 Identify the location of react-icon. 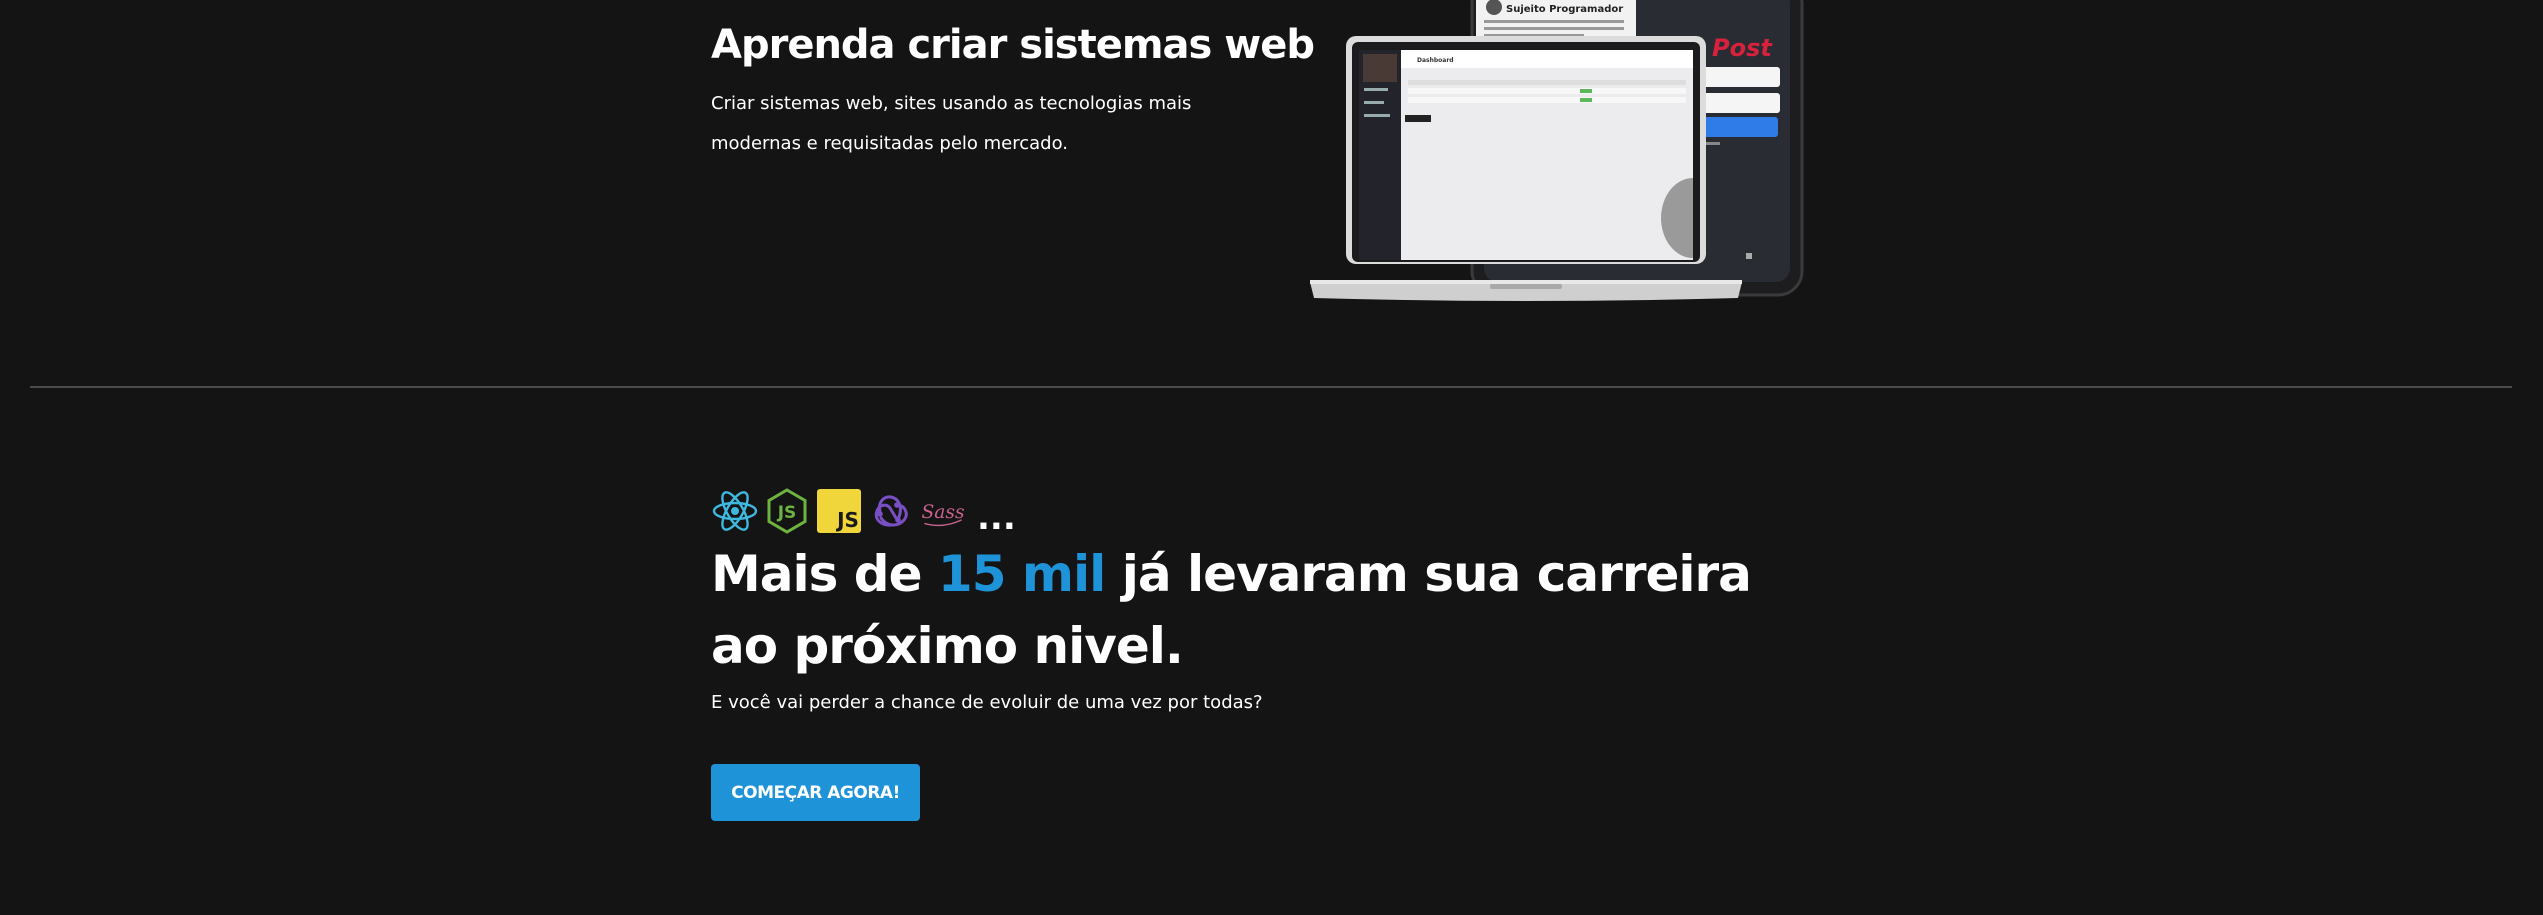
(735, 511).